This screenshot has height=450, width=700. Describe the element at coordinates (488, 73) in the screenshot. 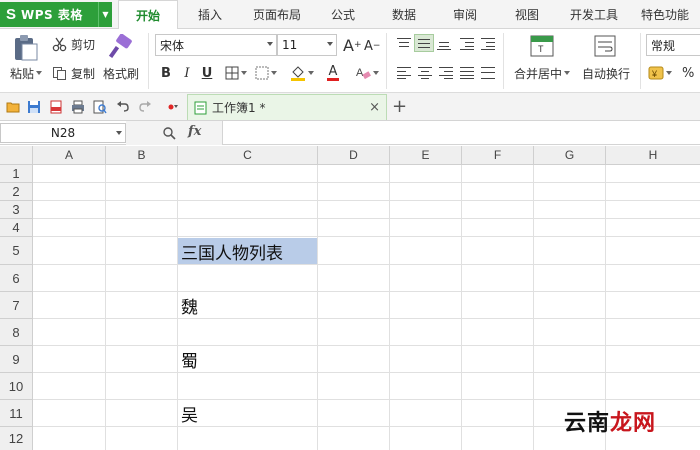

I see `distributed-align-icon` at that location.